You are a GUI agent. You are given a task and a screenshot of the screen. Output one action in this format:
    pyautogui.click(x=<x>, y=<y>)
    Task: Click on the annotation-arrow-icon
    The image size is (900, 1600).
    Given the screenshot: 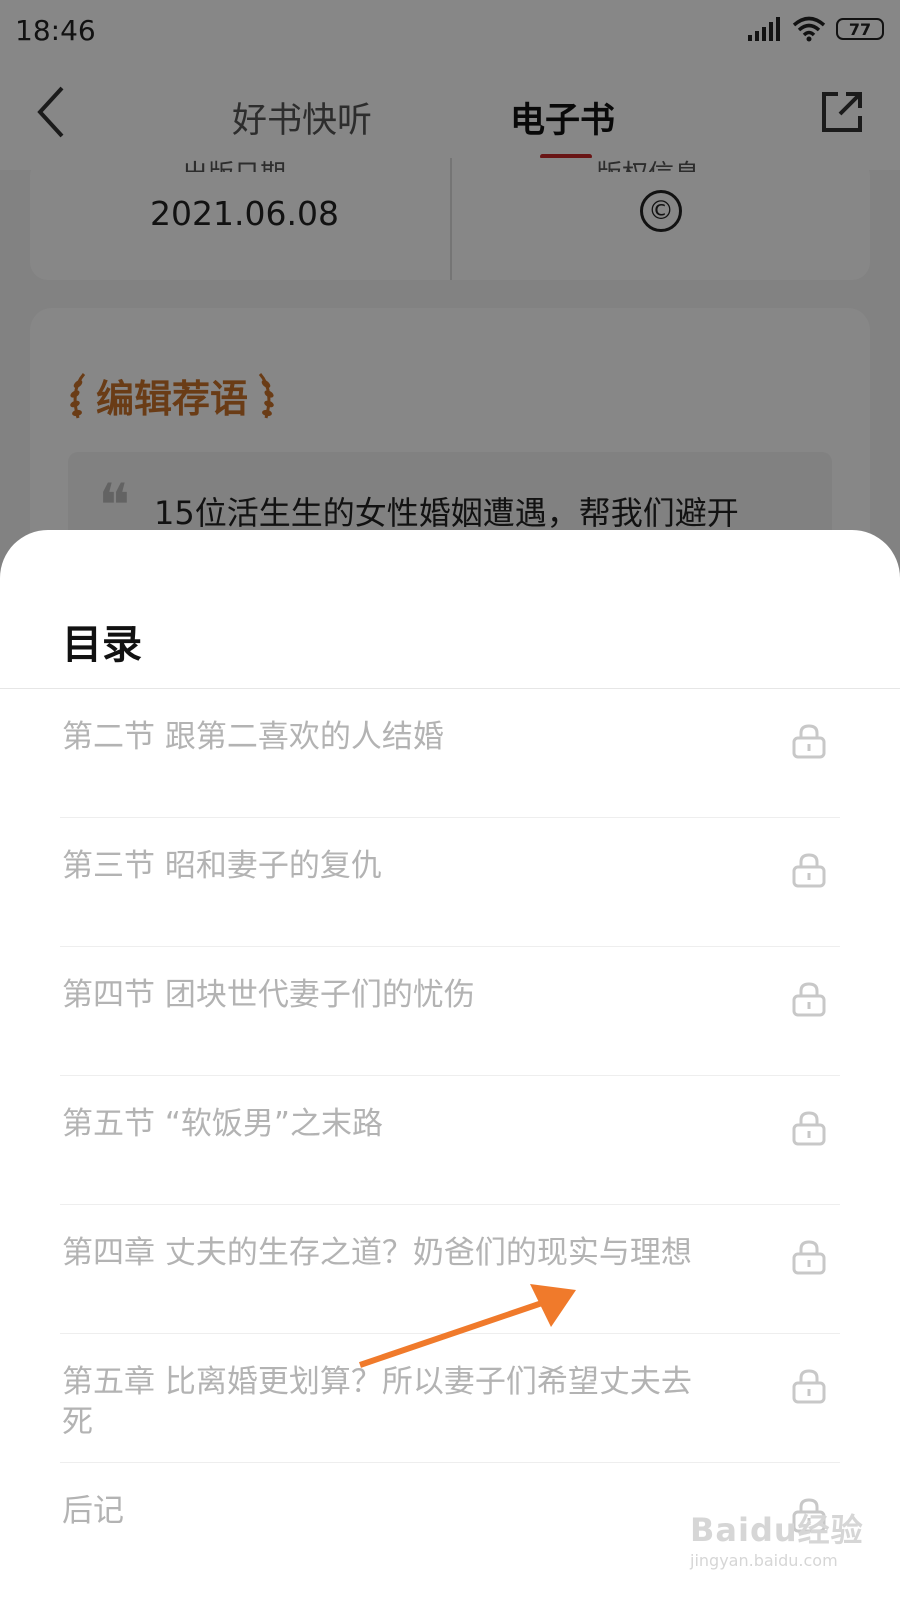 What is the action you would take?
    pyautogui.click(x=467, y=1326)
    